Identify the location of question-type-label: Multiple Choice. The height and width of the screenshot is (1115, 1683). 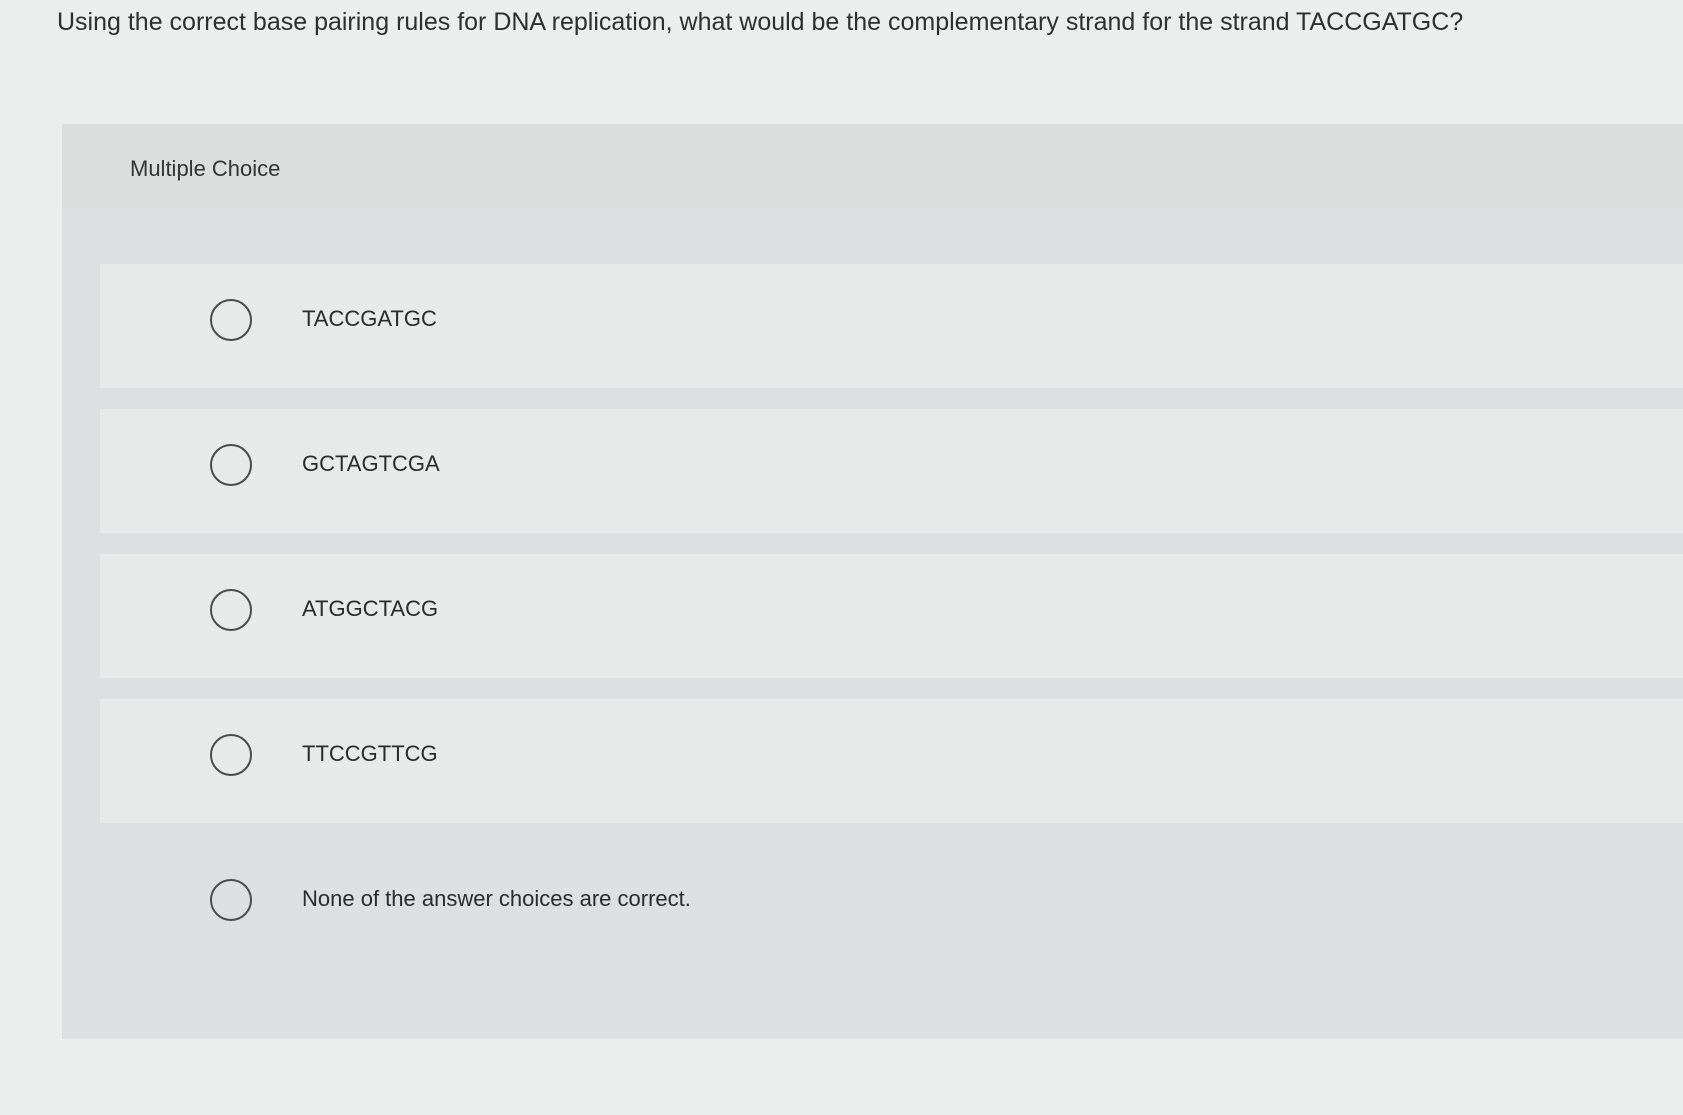
(205, 168).